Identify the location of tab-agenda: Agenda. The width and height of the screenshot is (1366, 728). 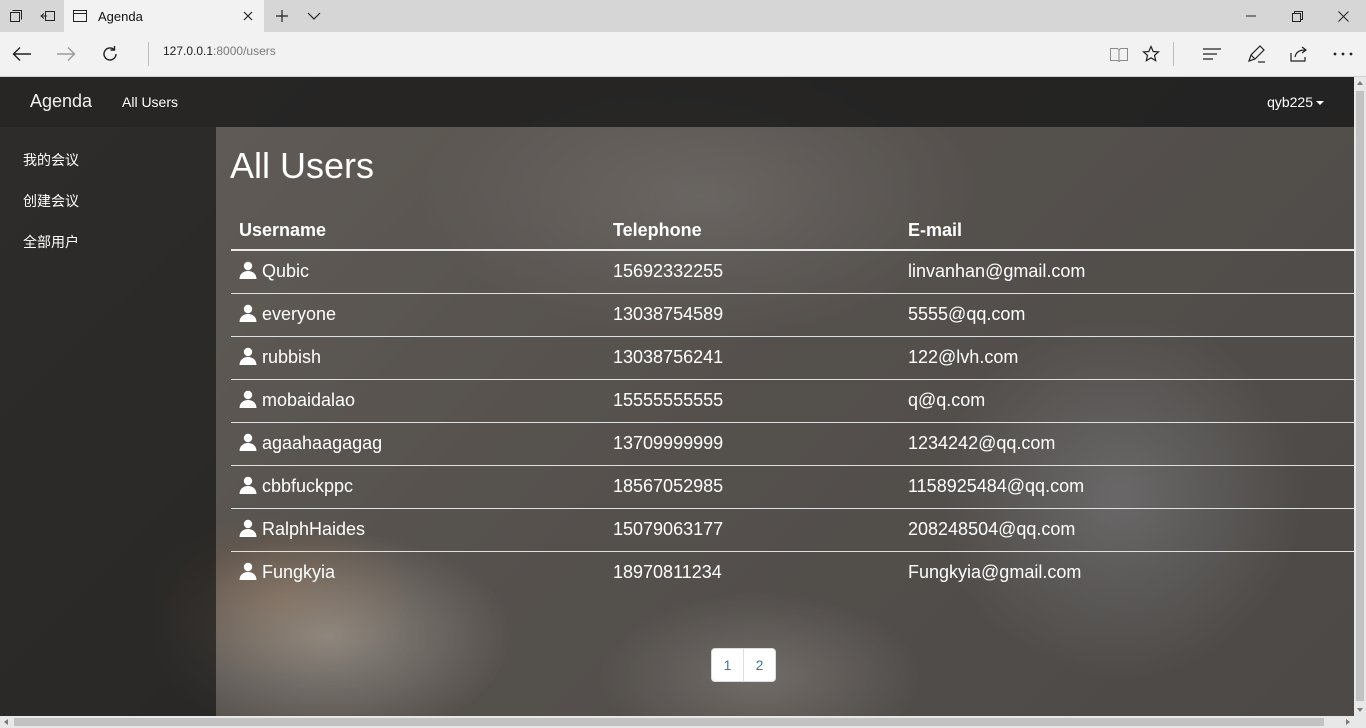
(164, 16).